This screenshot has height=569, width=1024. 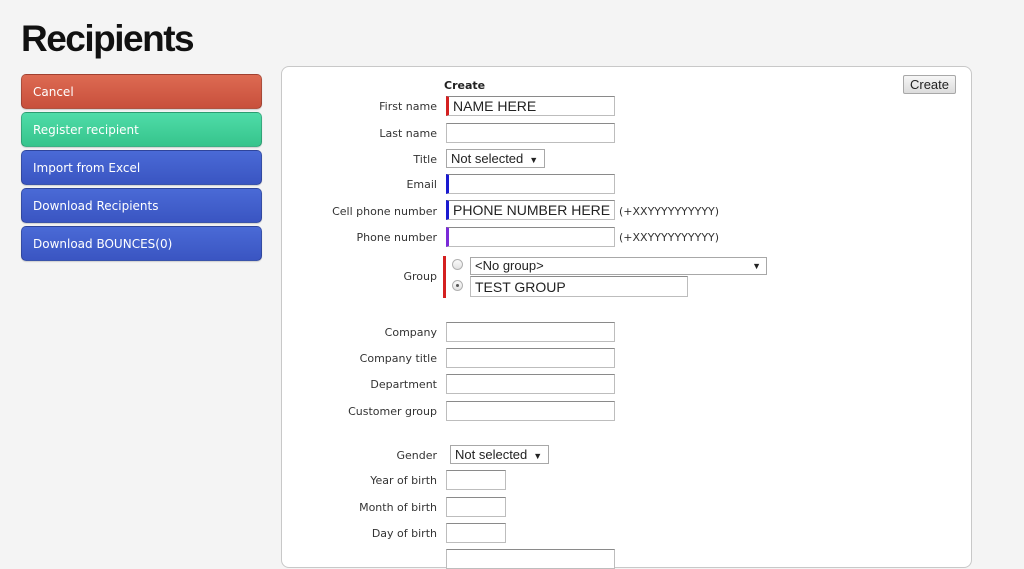 I want to click on email-input, so click(x=530, y=184).